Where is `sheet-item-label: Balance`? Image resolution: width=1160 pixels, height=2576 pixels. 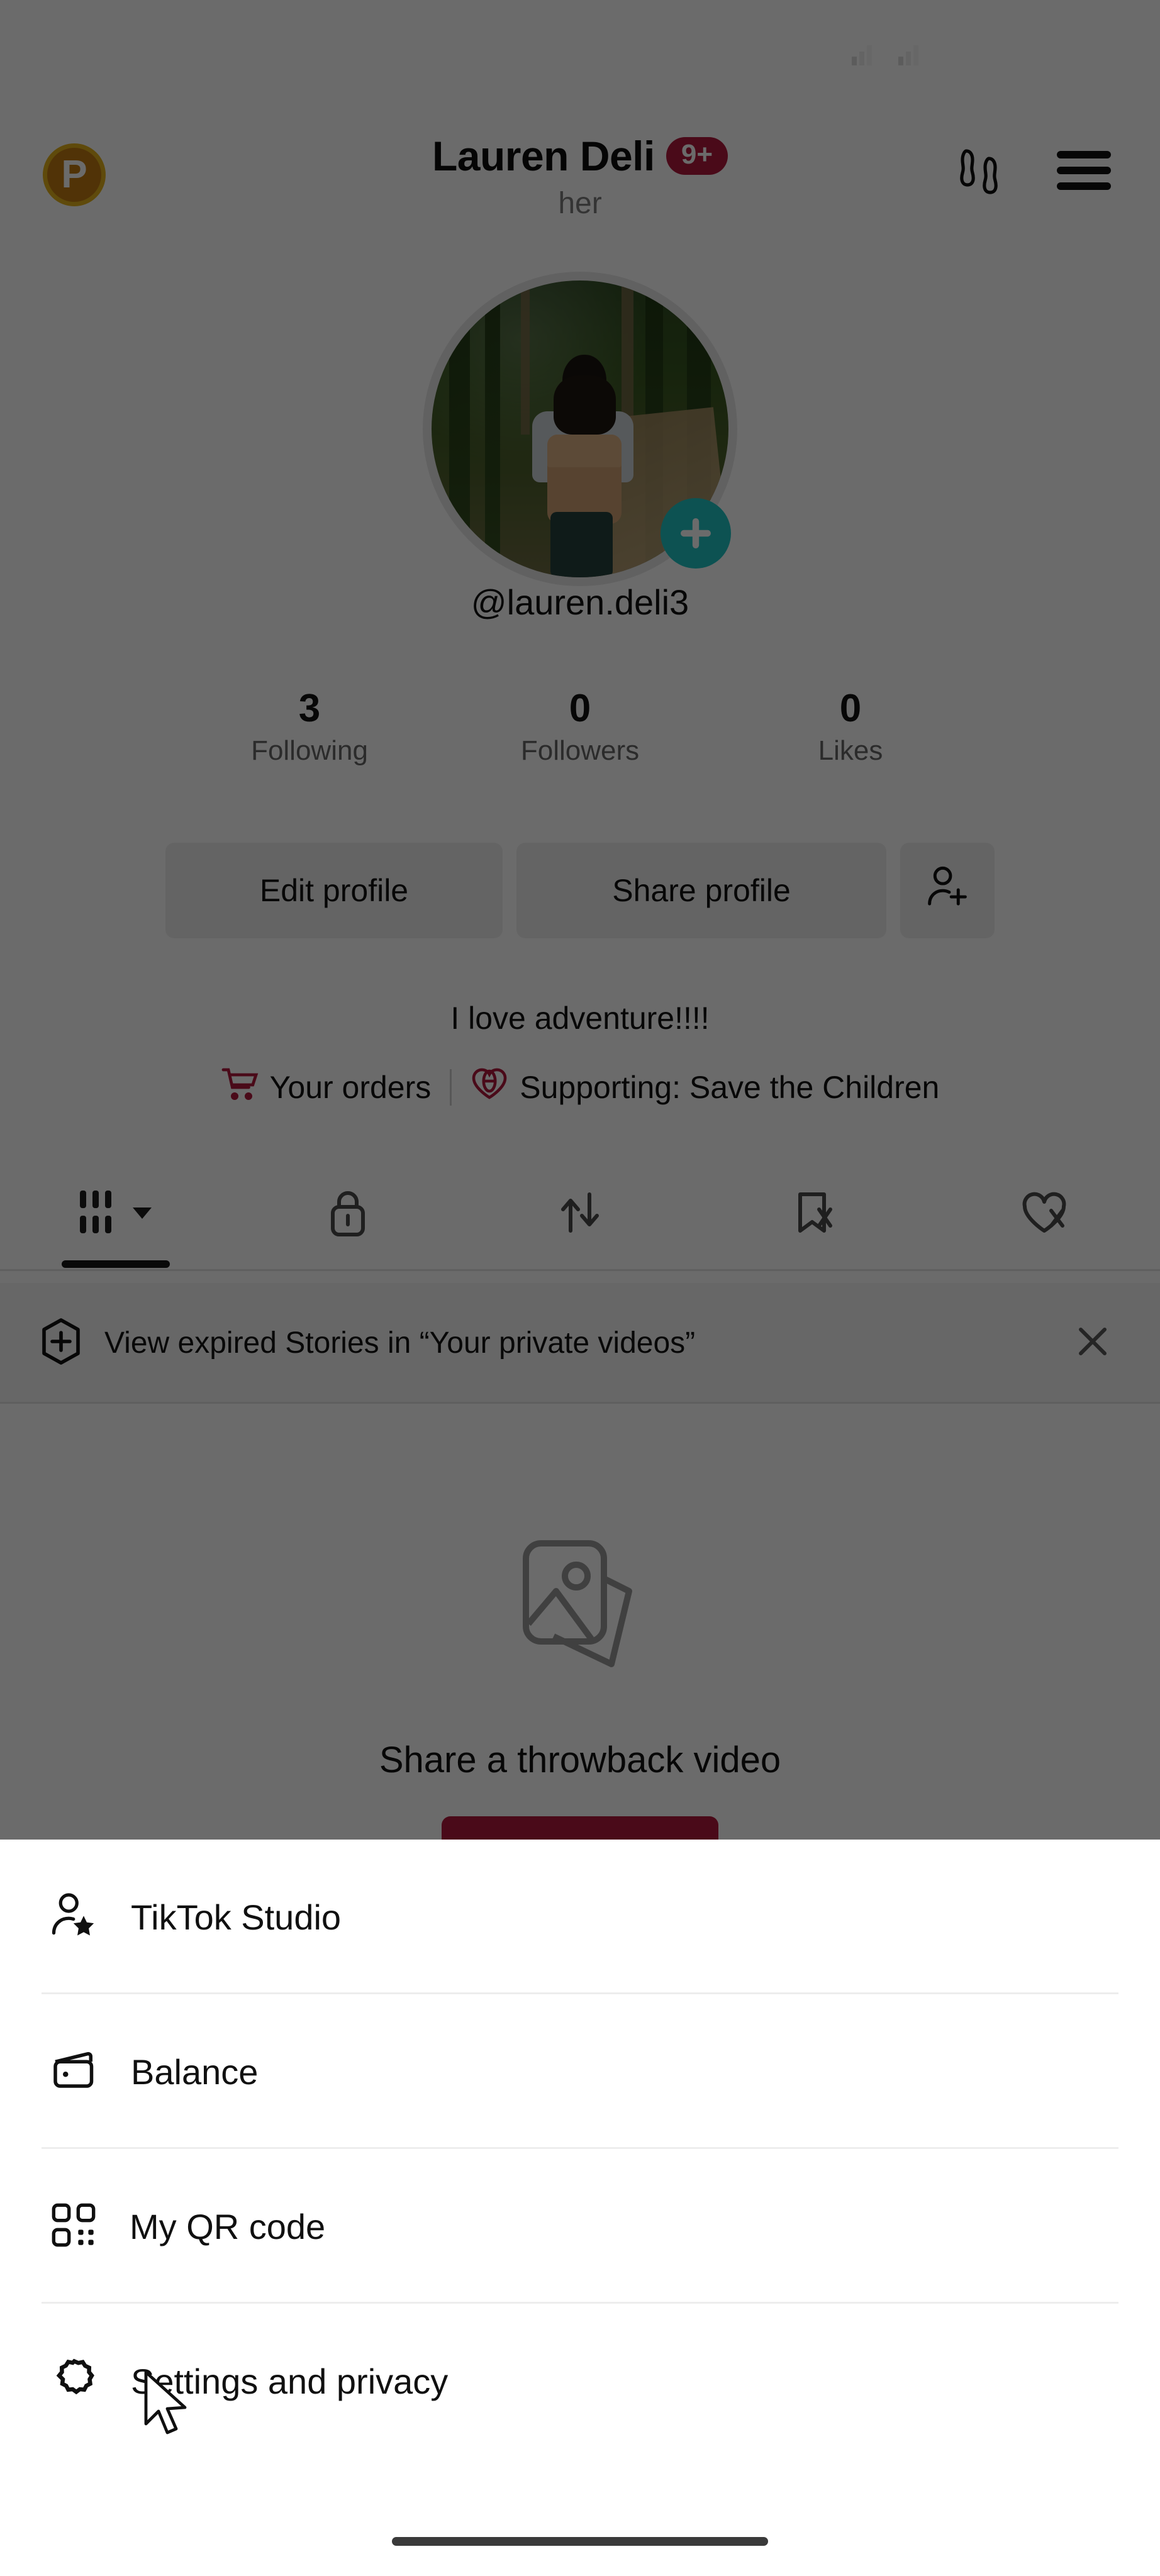 sheet-item-label: Balance is located at coordinates (195, 2071).